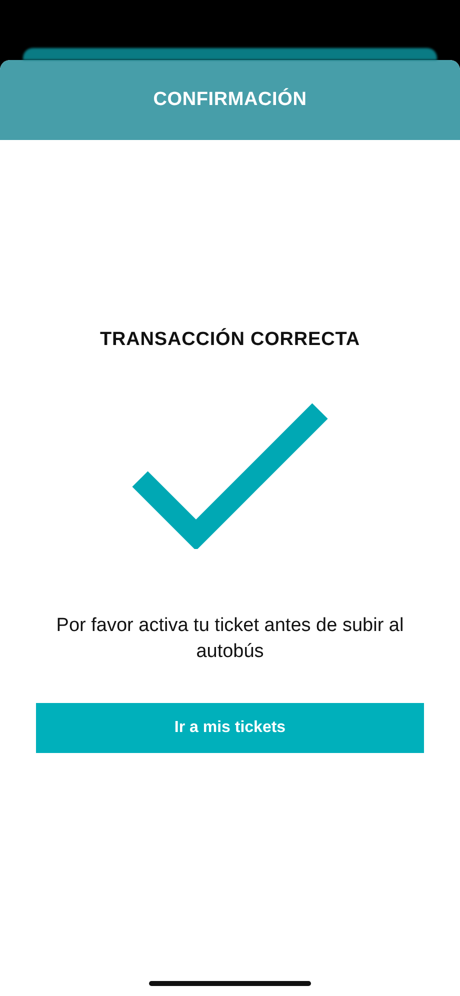  I want to click on home-indicator, so click(230, 983).